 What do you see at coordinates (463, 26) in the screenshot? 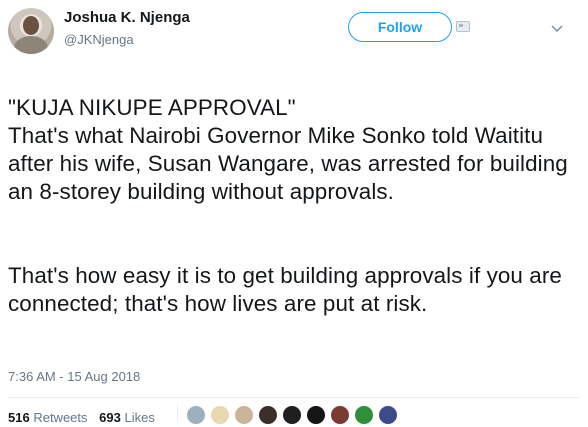
I see `card-icon` at bounding box center [463, 26].